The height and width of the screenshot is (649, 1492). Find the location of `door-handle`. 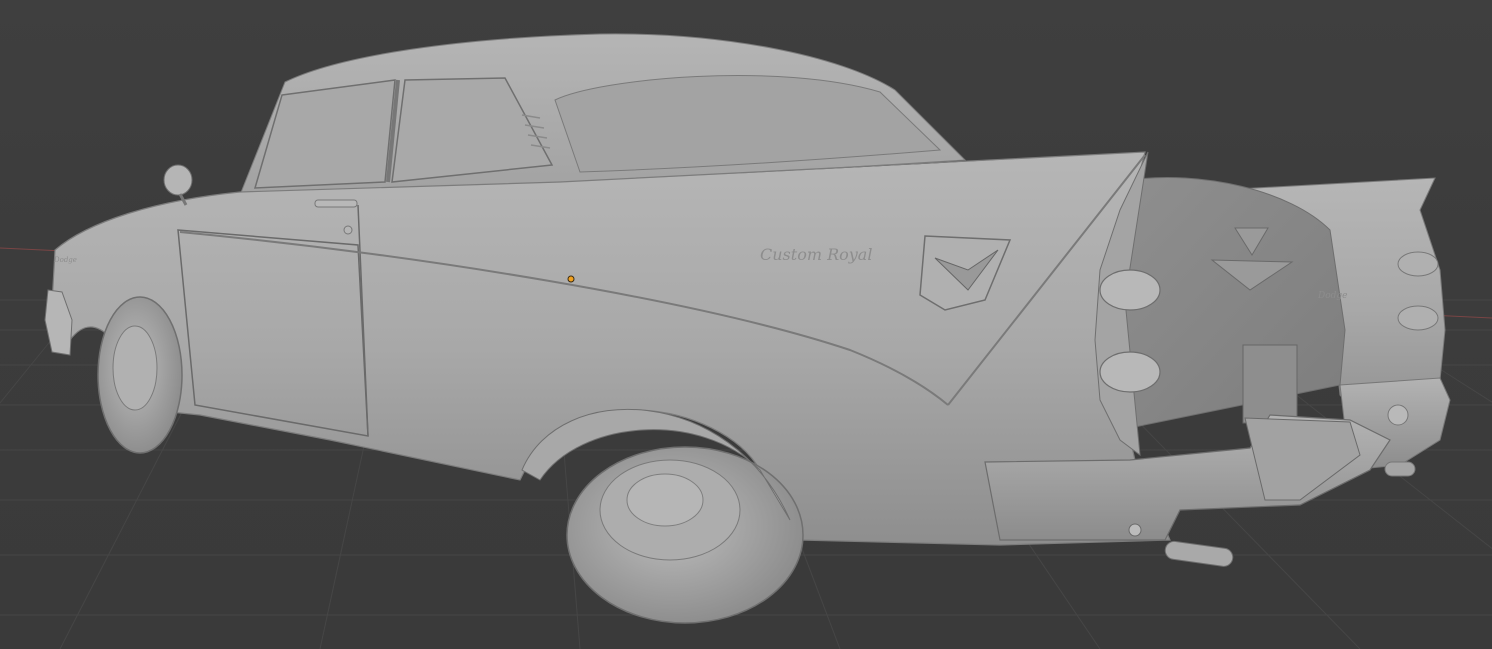

door-handle is located at coordinates (336, 203).